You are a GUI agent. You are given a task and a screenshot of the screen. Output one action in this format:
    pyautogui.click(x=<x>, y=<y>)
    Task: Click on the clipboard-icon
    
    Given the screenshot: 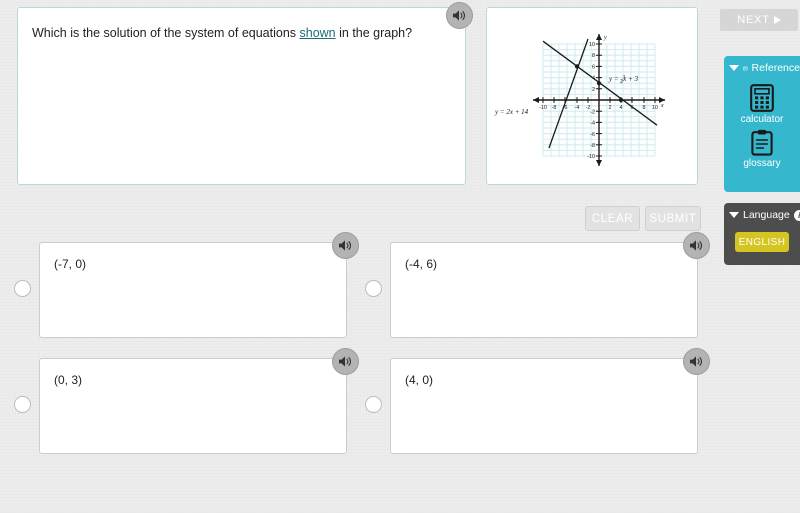 What is the action you would take?
    pyautogui.click(x=762, y=142)
    